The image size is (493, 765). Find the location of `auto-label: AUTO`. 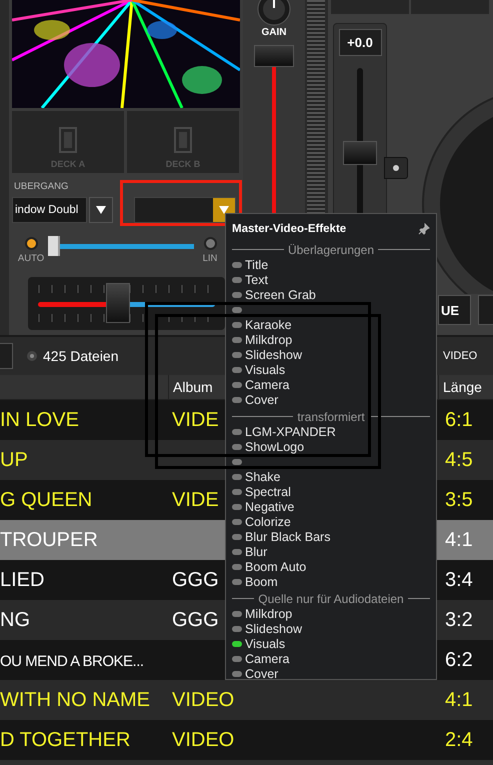

auto-label: AUTO is located at coordinates (31, 258).